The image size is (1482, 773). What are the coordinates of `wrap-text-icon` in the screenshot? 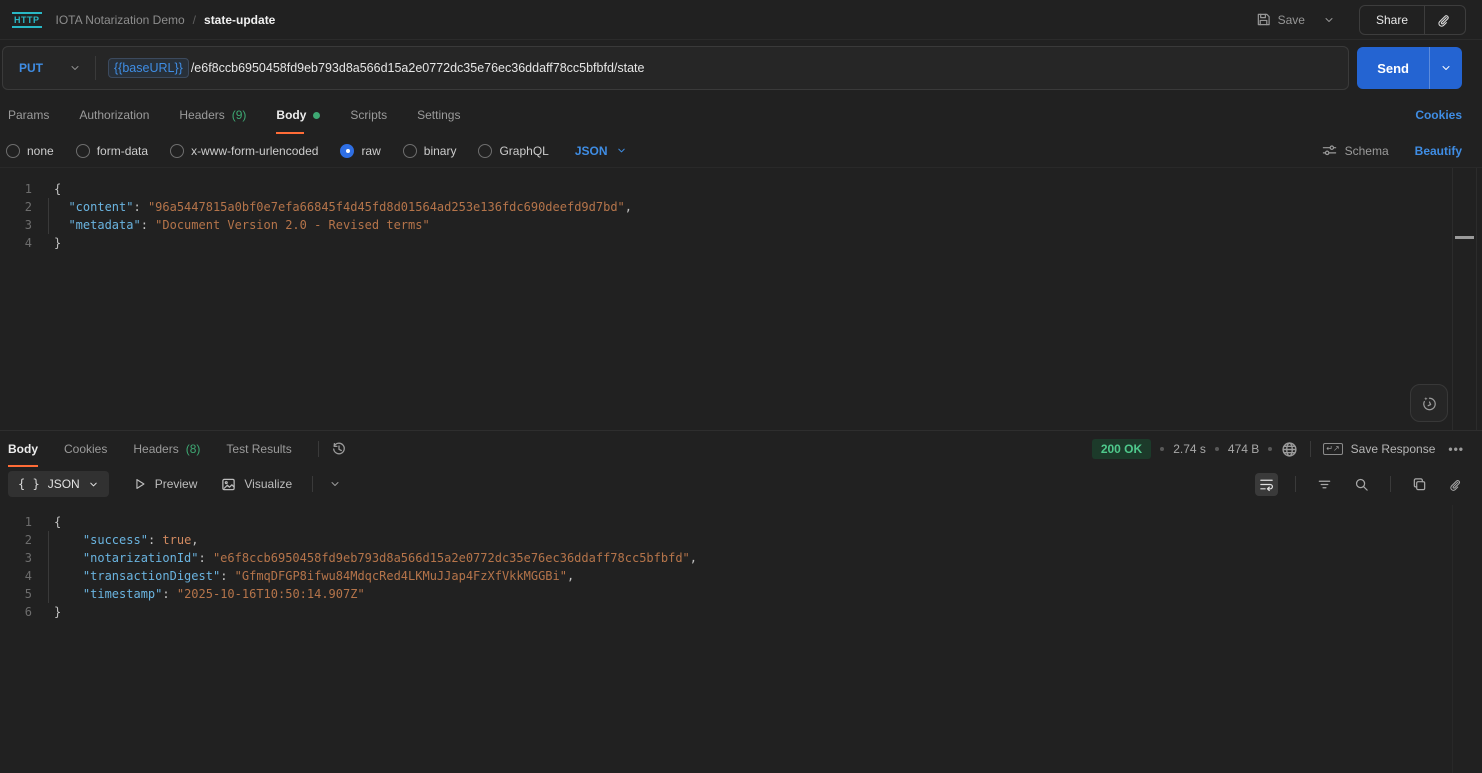 It's located at (1266, 484).